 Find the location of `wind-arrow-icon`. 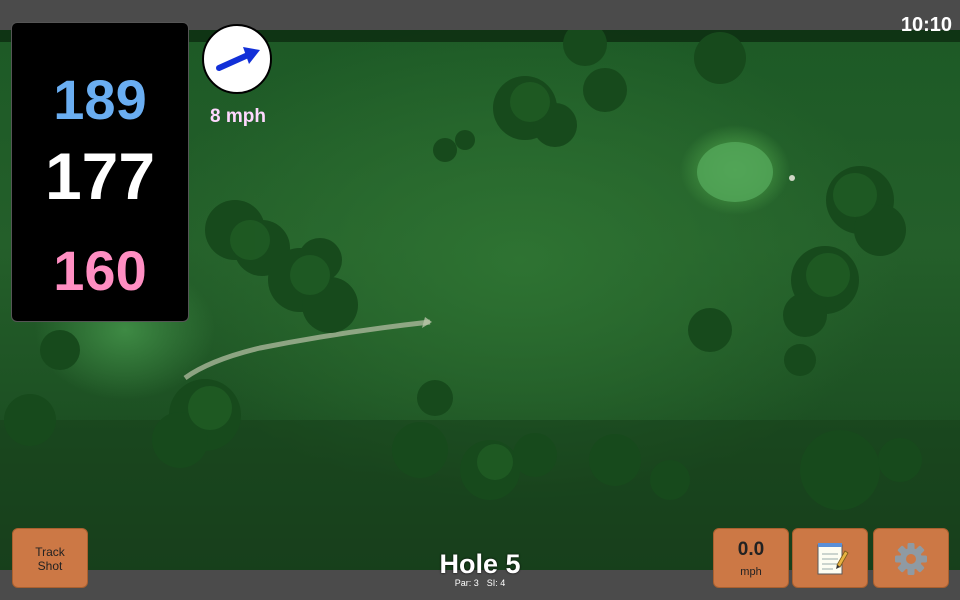

wind-arrow-icon is located at coordinates (238, 59).